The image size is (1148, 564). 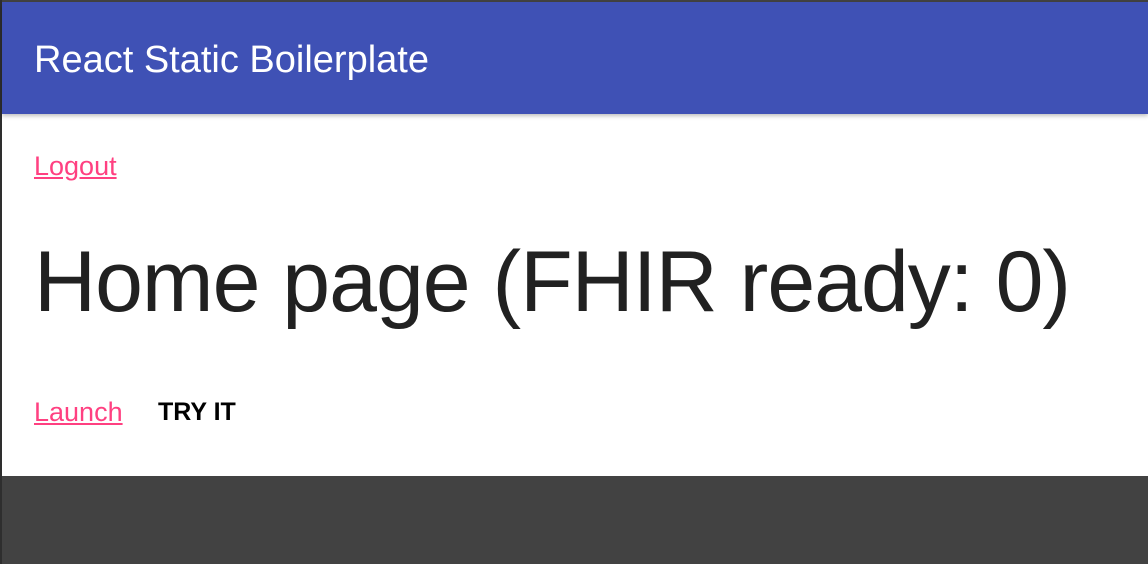 I want to click on launch-link: Launch, so click(x=78, y=412).